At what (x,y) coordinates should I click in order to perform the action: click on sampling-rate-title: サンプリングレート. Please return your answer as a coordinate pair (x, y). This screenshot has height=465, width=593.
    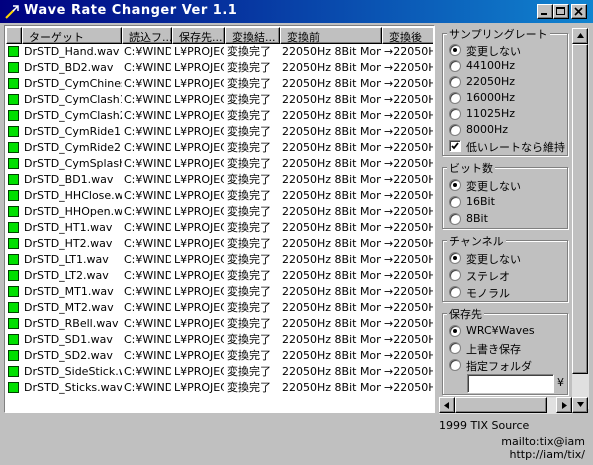
    Looking at the image, I should click on (498, 34).